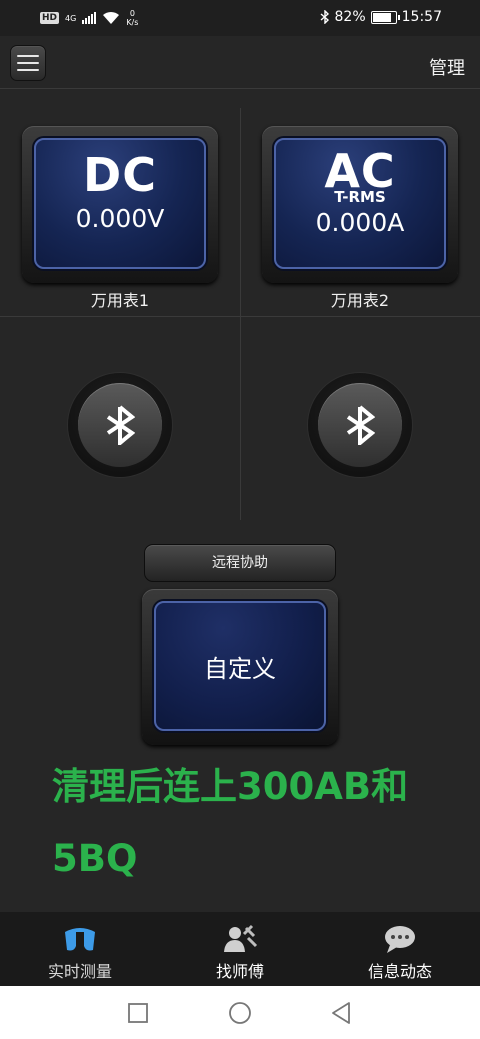 The image size is (480, 1039). I want to click on hd-icon: HD, so click(50, 18).